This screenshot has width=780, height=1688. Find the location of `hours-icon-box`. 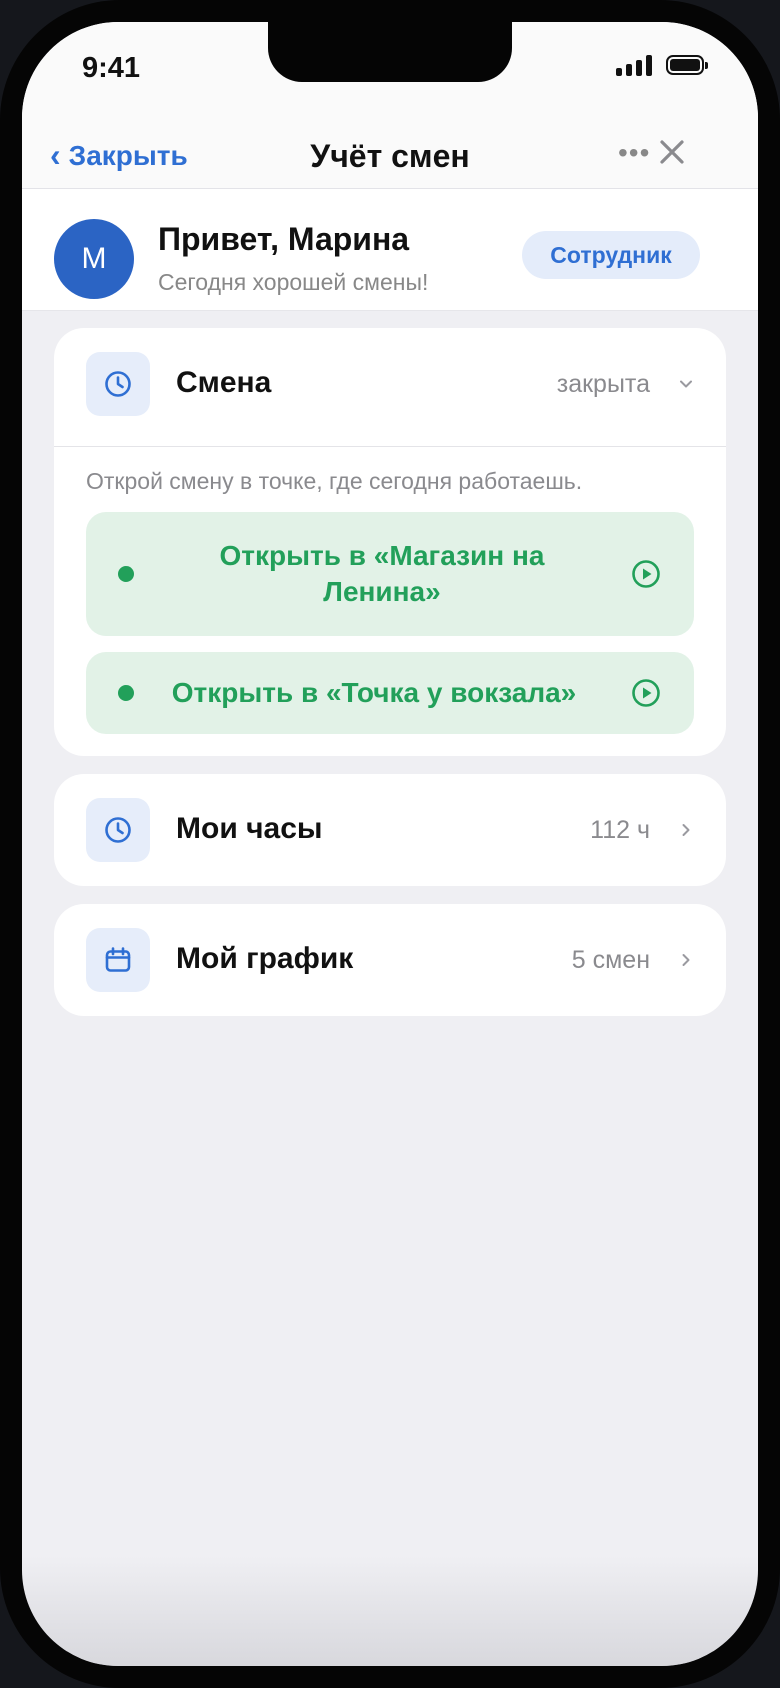

hours-icon-box is located at coordinates (118, 830).